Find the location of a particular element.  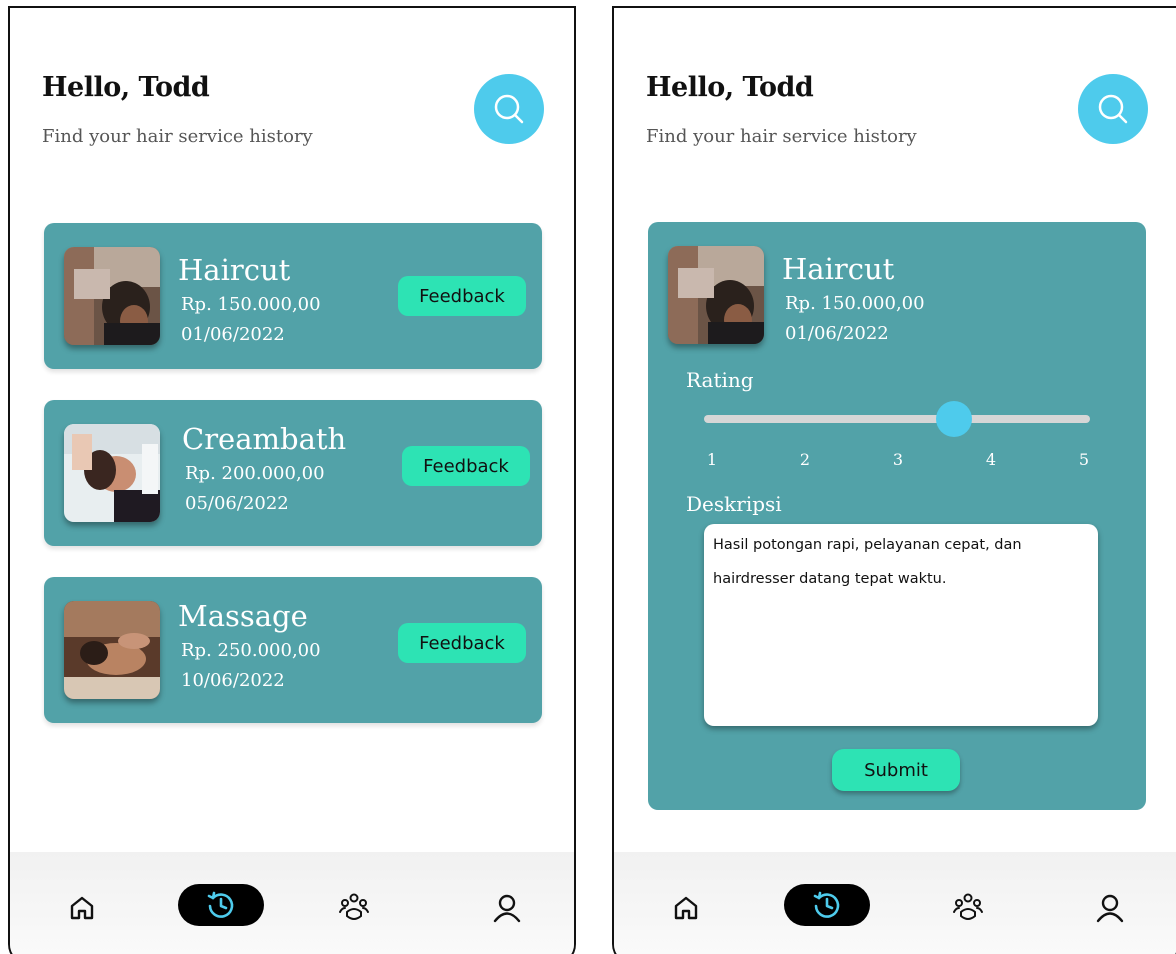

service-title: Massage is located at coordinates (243, 616).